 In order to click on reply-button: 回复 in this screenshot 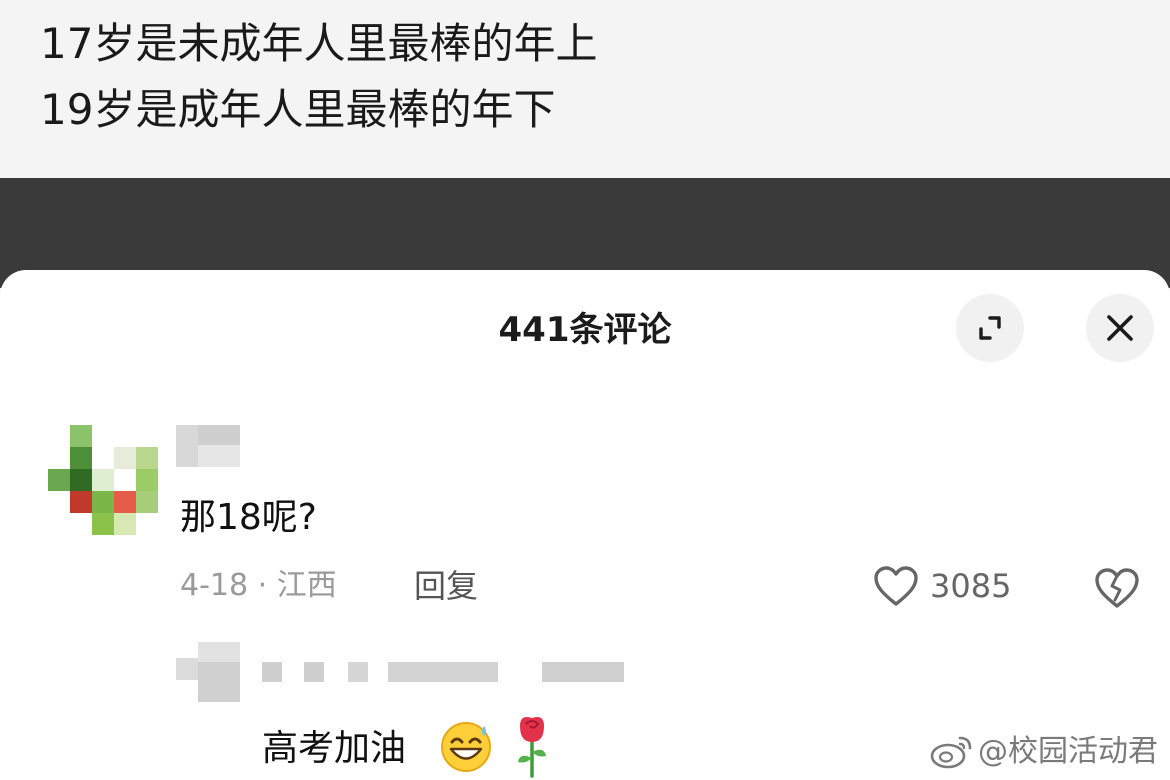, I will do `click(446, 586)`.